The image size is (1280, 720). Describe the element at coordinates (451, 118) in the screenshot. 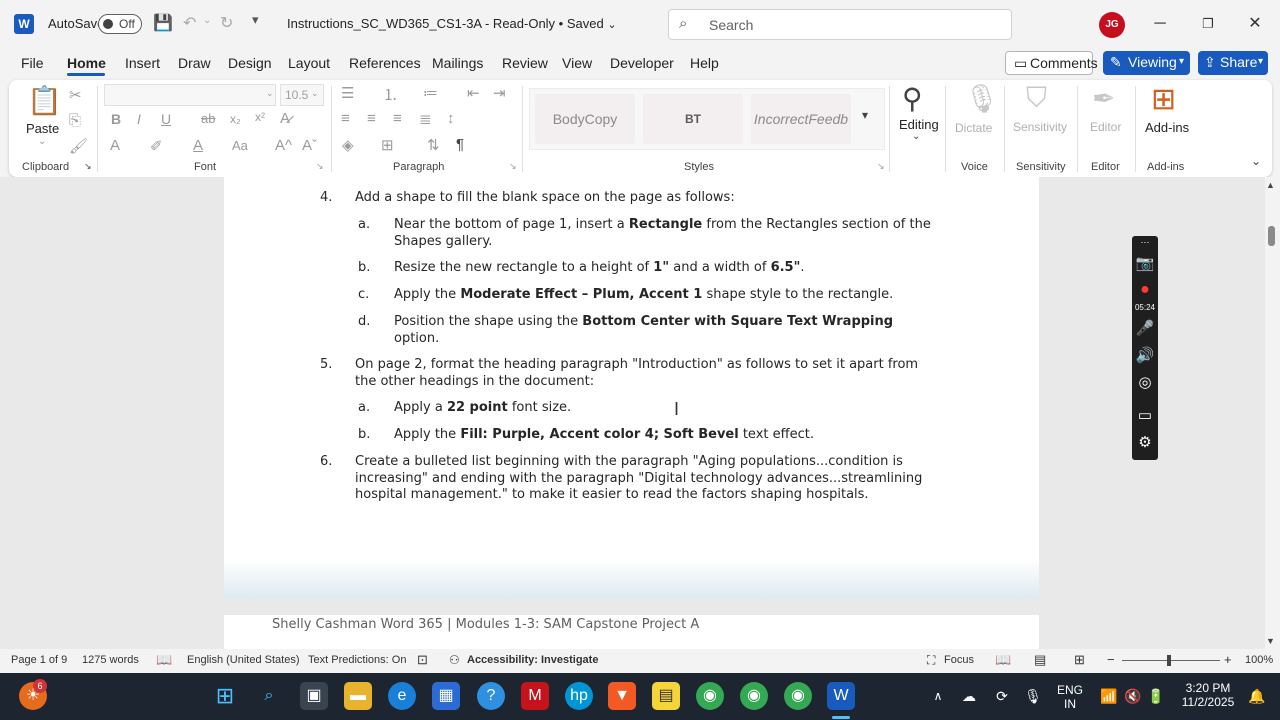

I see `line-spacing-icon: ↕` at that location.